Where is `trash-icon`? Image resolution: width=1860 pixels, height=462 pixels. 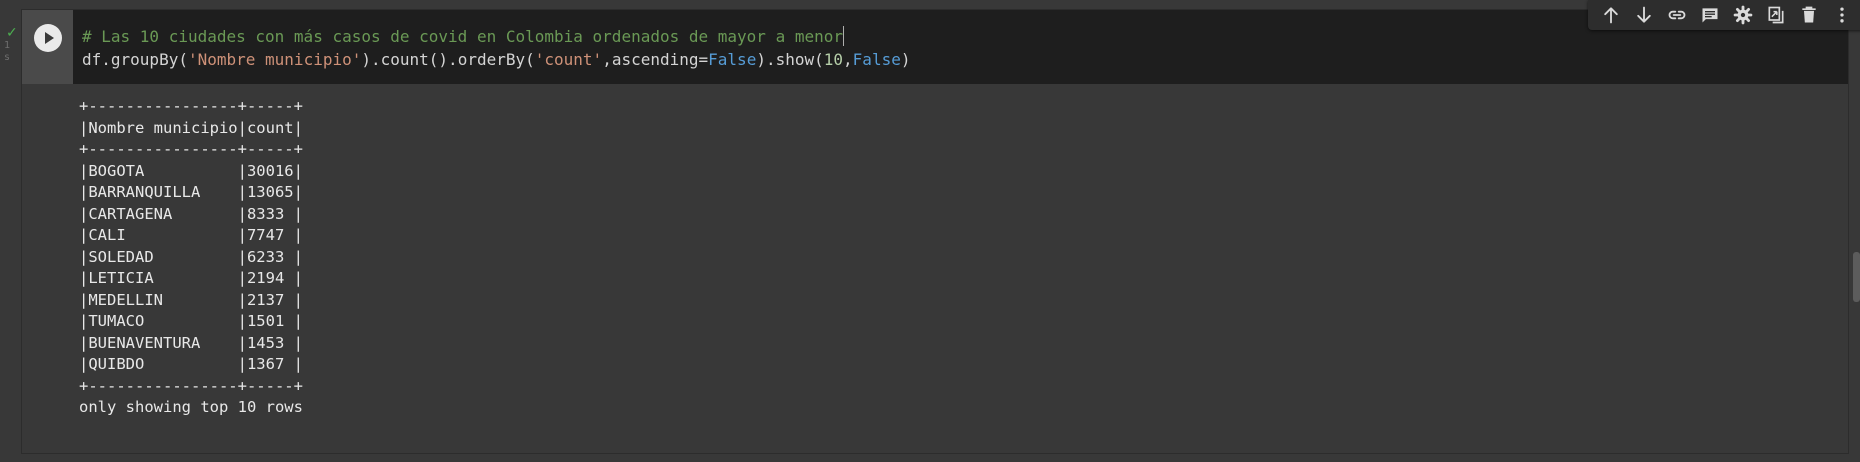
trash-icon is located at coordinates (1808, 14).